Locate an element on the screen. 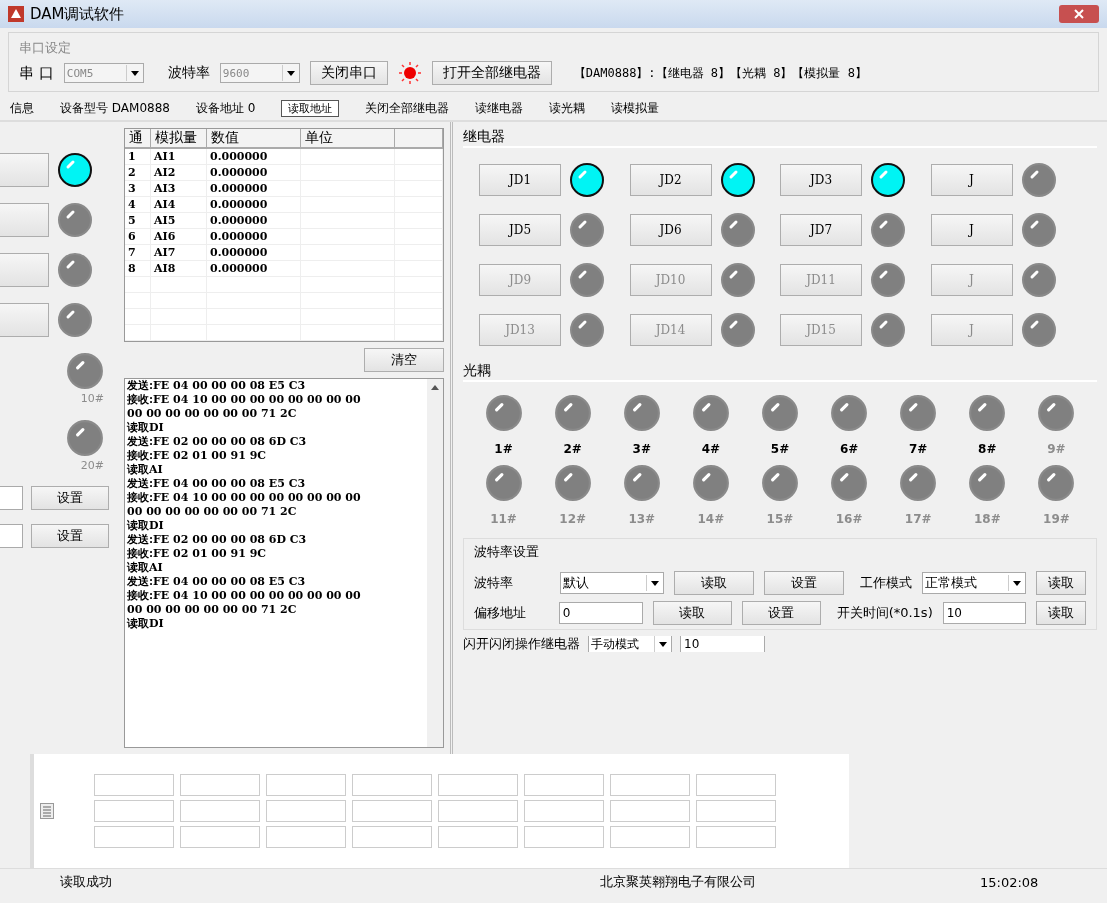 The width and height of the screenshot is (1107, 903). relay-button: JD1 is located at coordinates (520, 180).